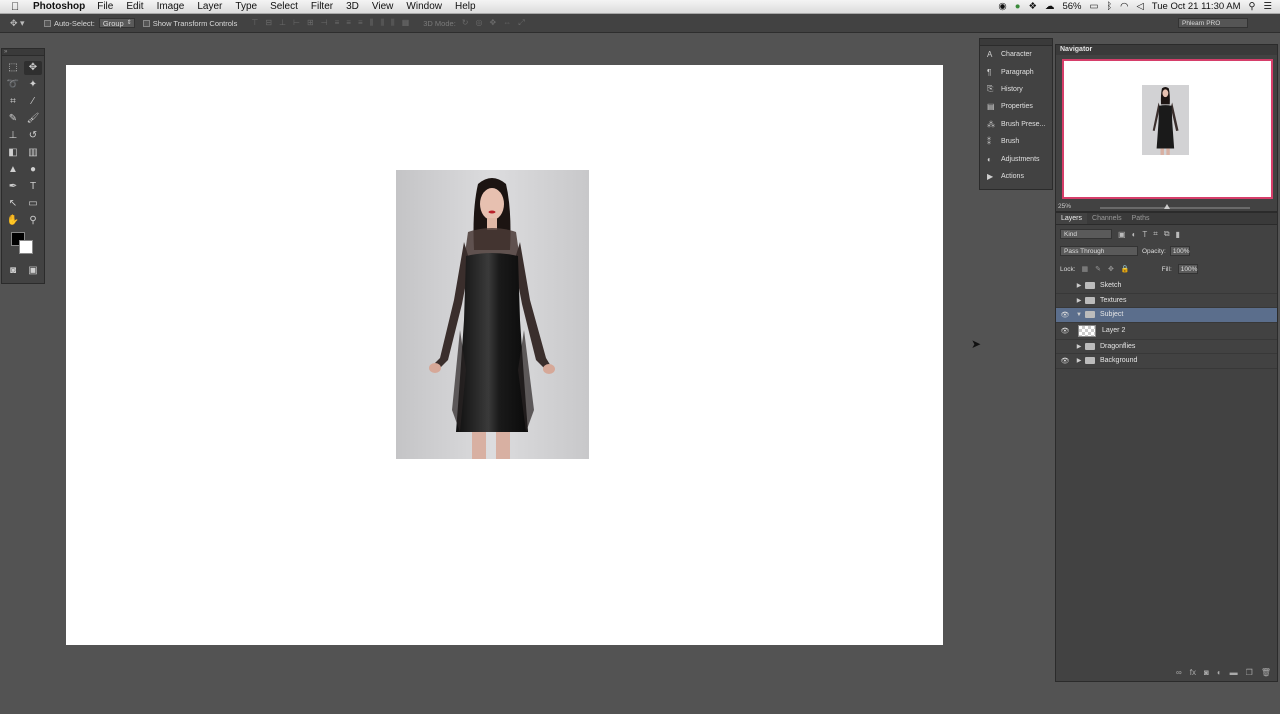  Describe the element at coordinates (1141, 218) in the screenshot. I see `tab-paths: Paths` at that location.